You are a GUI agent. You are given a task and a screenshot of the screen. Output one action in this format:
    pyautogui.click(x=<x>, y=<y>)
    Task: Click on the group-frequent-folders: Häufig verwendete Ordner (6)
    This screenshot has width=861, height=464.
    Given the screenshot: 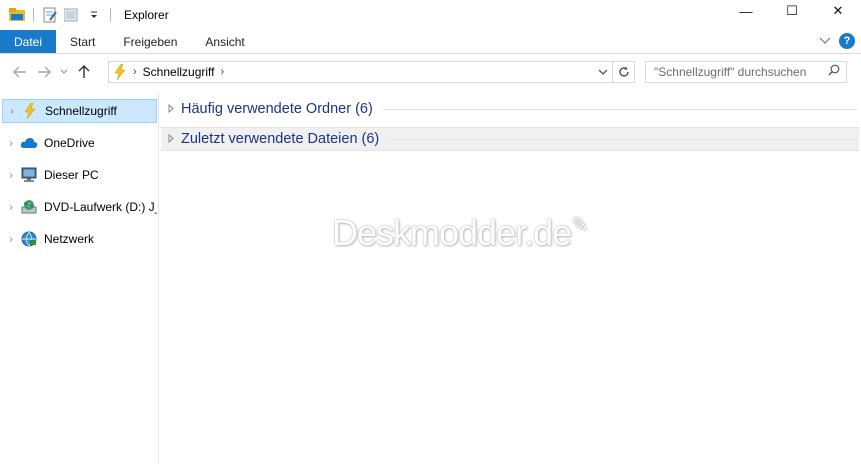 What is the action you would take?
    pyautogui.click(x=510, y=109)
    